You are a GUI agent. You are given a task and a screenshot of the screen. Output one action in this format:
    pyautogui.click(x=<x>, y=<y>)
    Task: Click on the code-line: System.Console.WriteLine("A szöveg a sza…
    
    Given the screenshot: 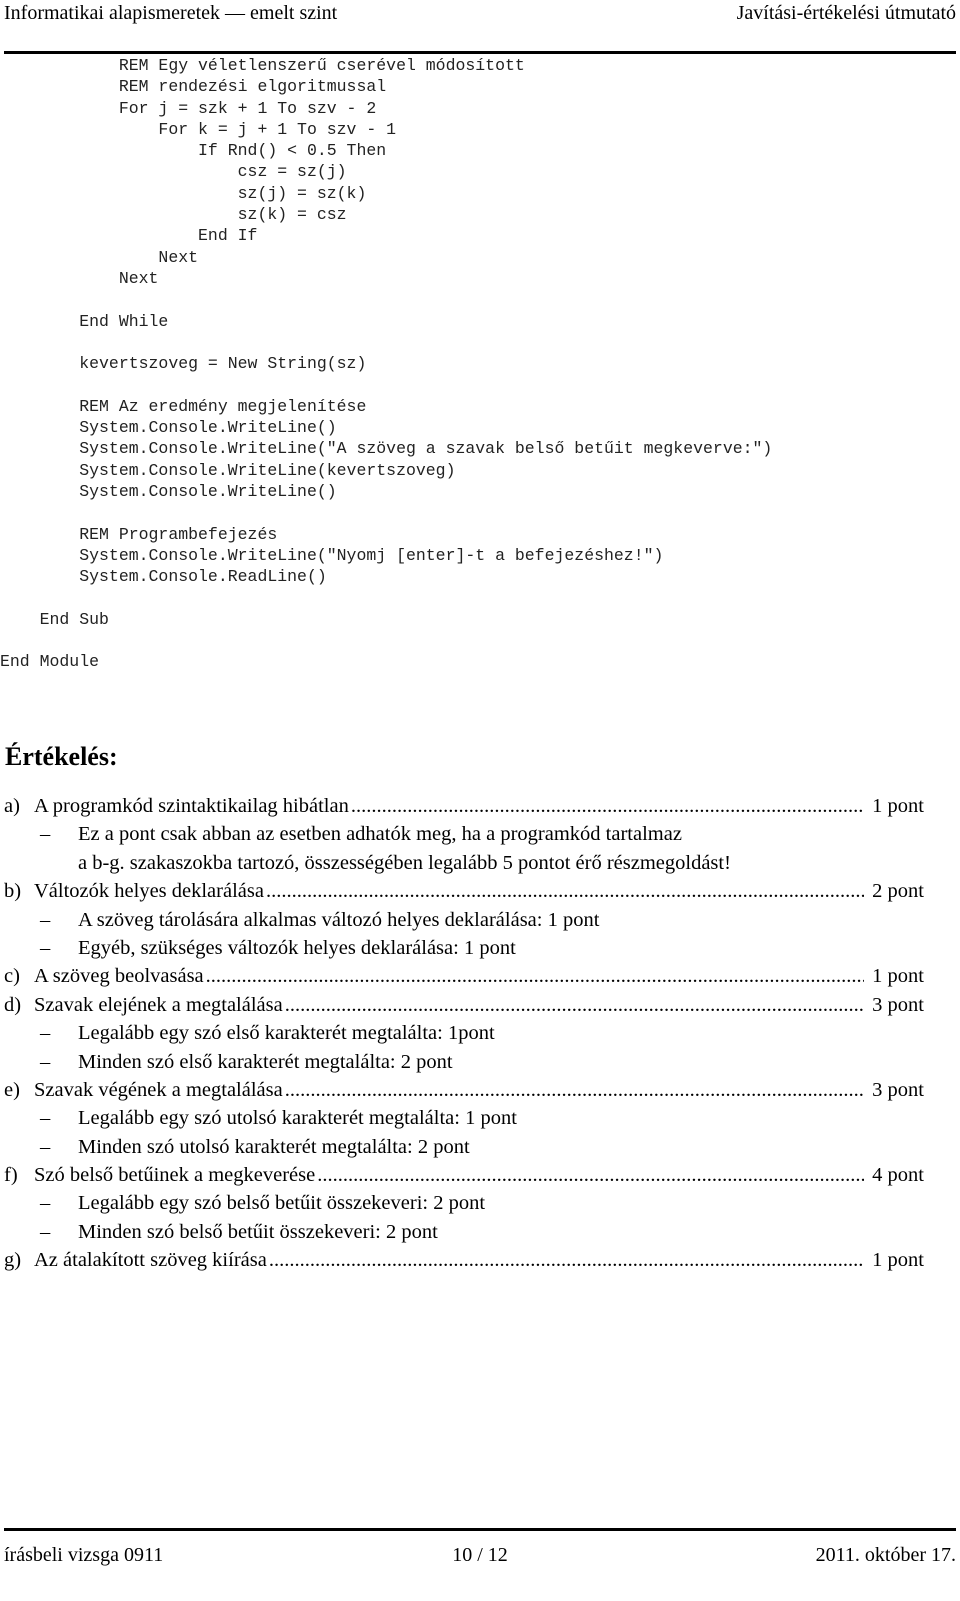 What is the action you would take?
    pyautogui.click(x=386, y=449)
    